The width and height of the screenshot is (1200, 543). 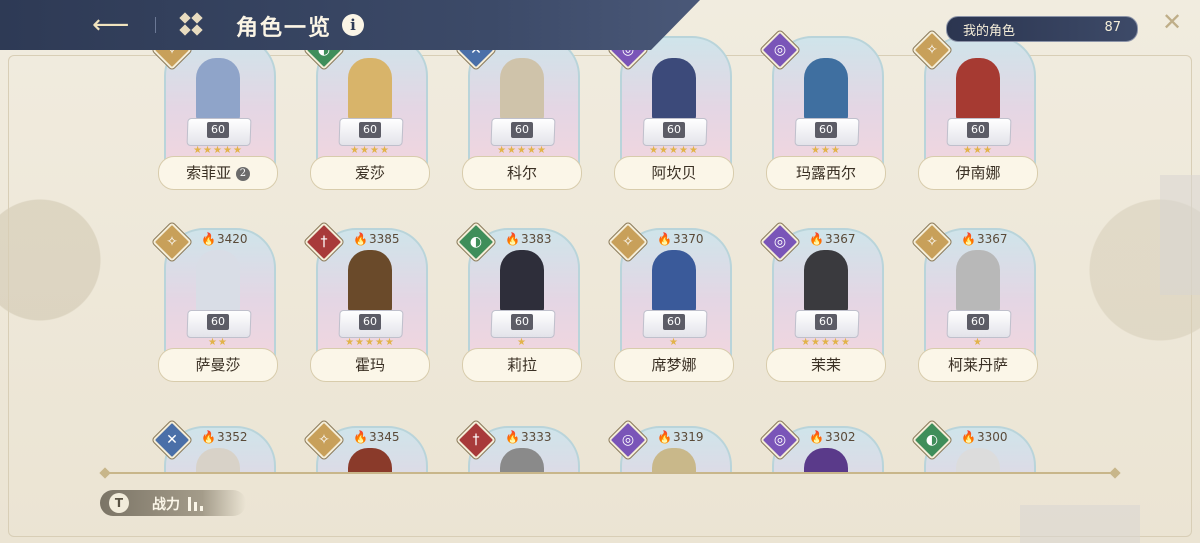 I want to click on character-card: 60 ✕ ★★★★★ 科尔, so click(x=519, y=110).